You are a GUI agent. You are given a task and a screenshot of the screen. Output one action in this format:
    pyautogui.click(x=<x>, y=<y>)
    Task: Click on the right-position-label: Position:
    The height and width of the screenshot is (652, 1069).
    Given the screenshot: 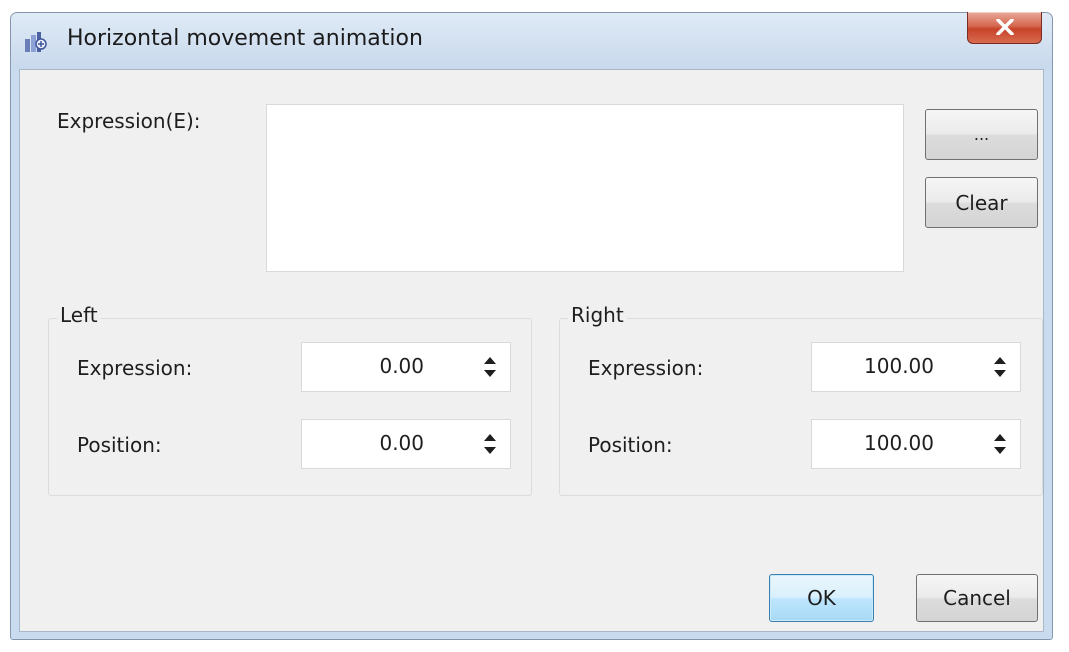 What is the action you would take?
    pyautogui.click(x=630, y=445)
    